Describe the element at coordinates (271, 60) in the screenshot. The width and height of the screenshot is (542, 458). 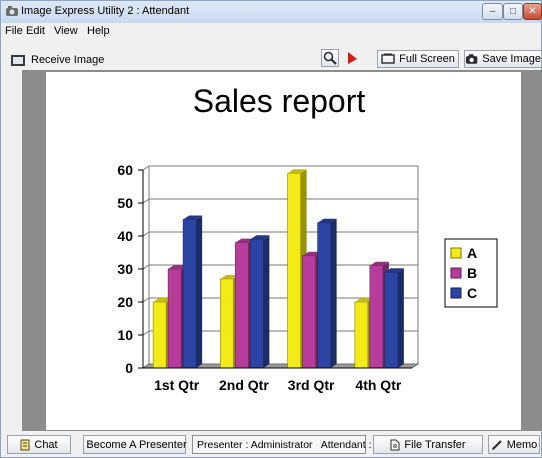
I see `toolbar: Receive Image Full Screen Save Image` at that location.